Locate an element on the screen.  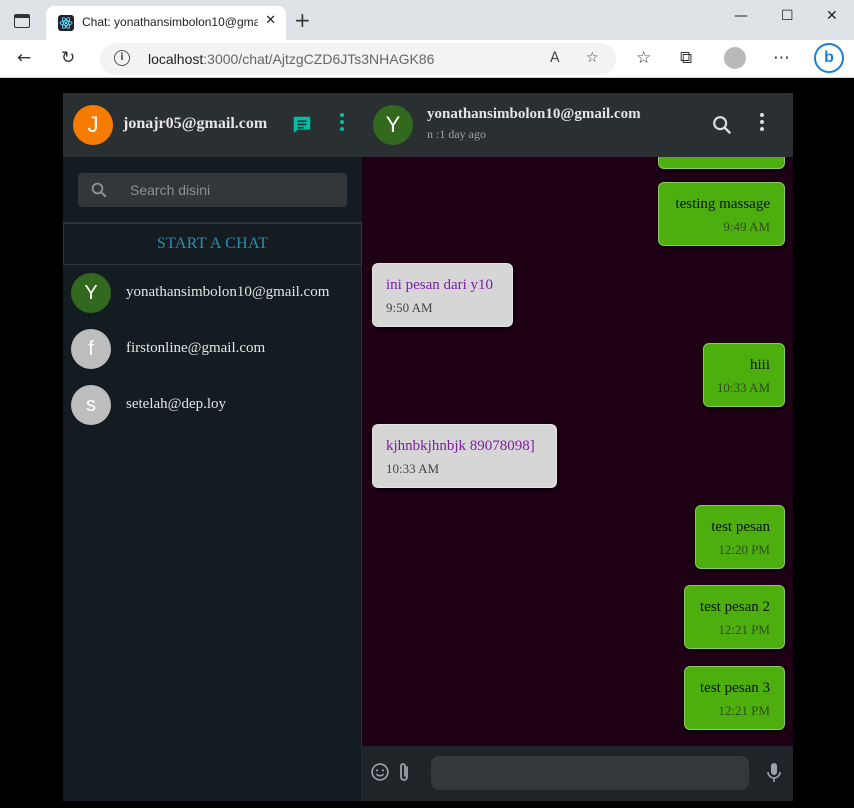
new-chat-icon is located at coordinates (302, 125).